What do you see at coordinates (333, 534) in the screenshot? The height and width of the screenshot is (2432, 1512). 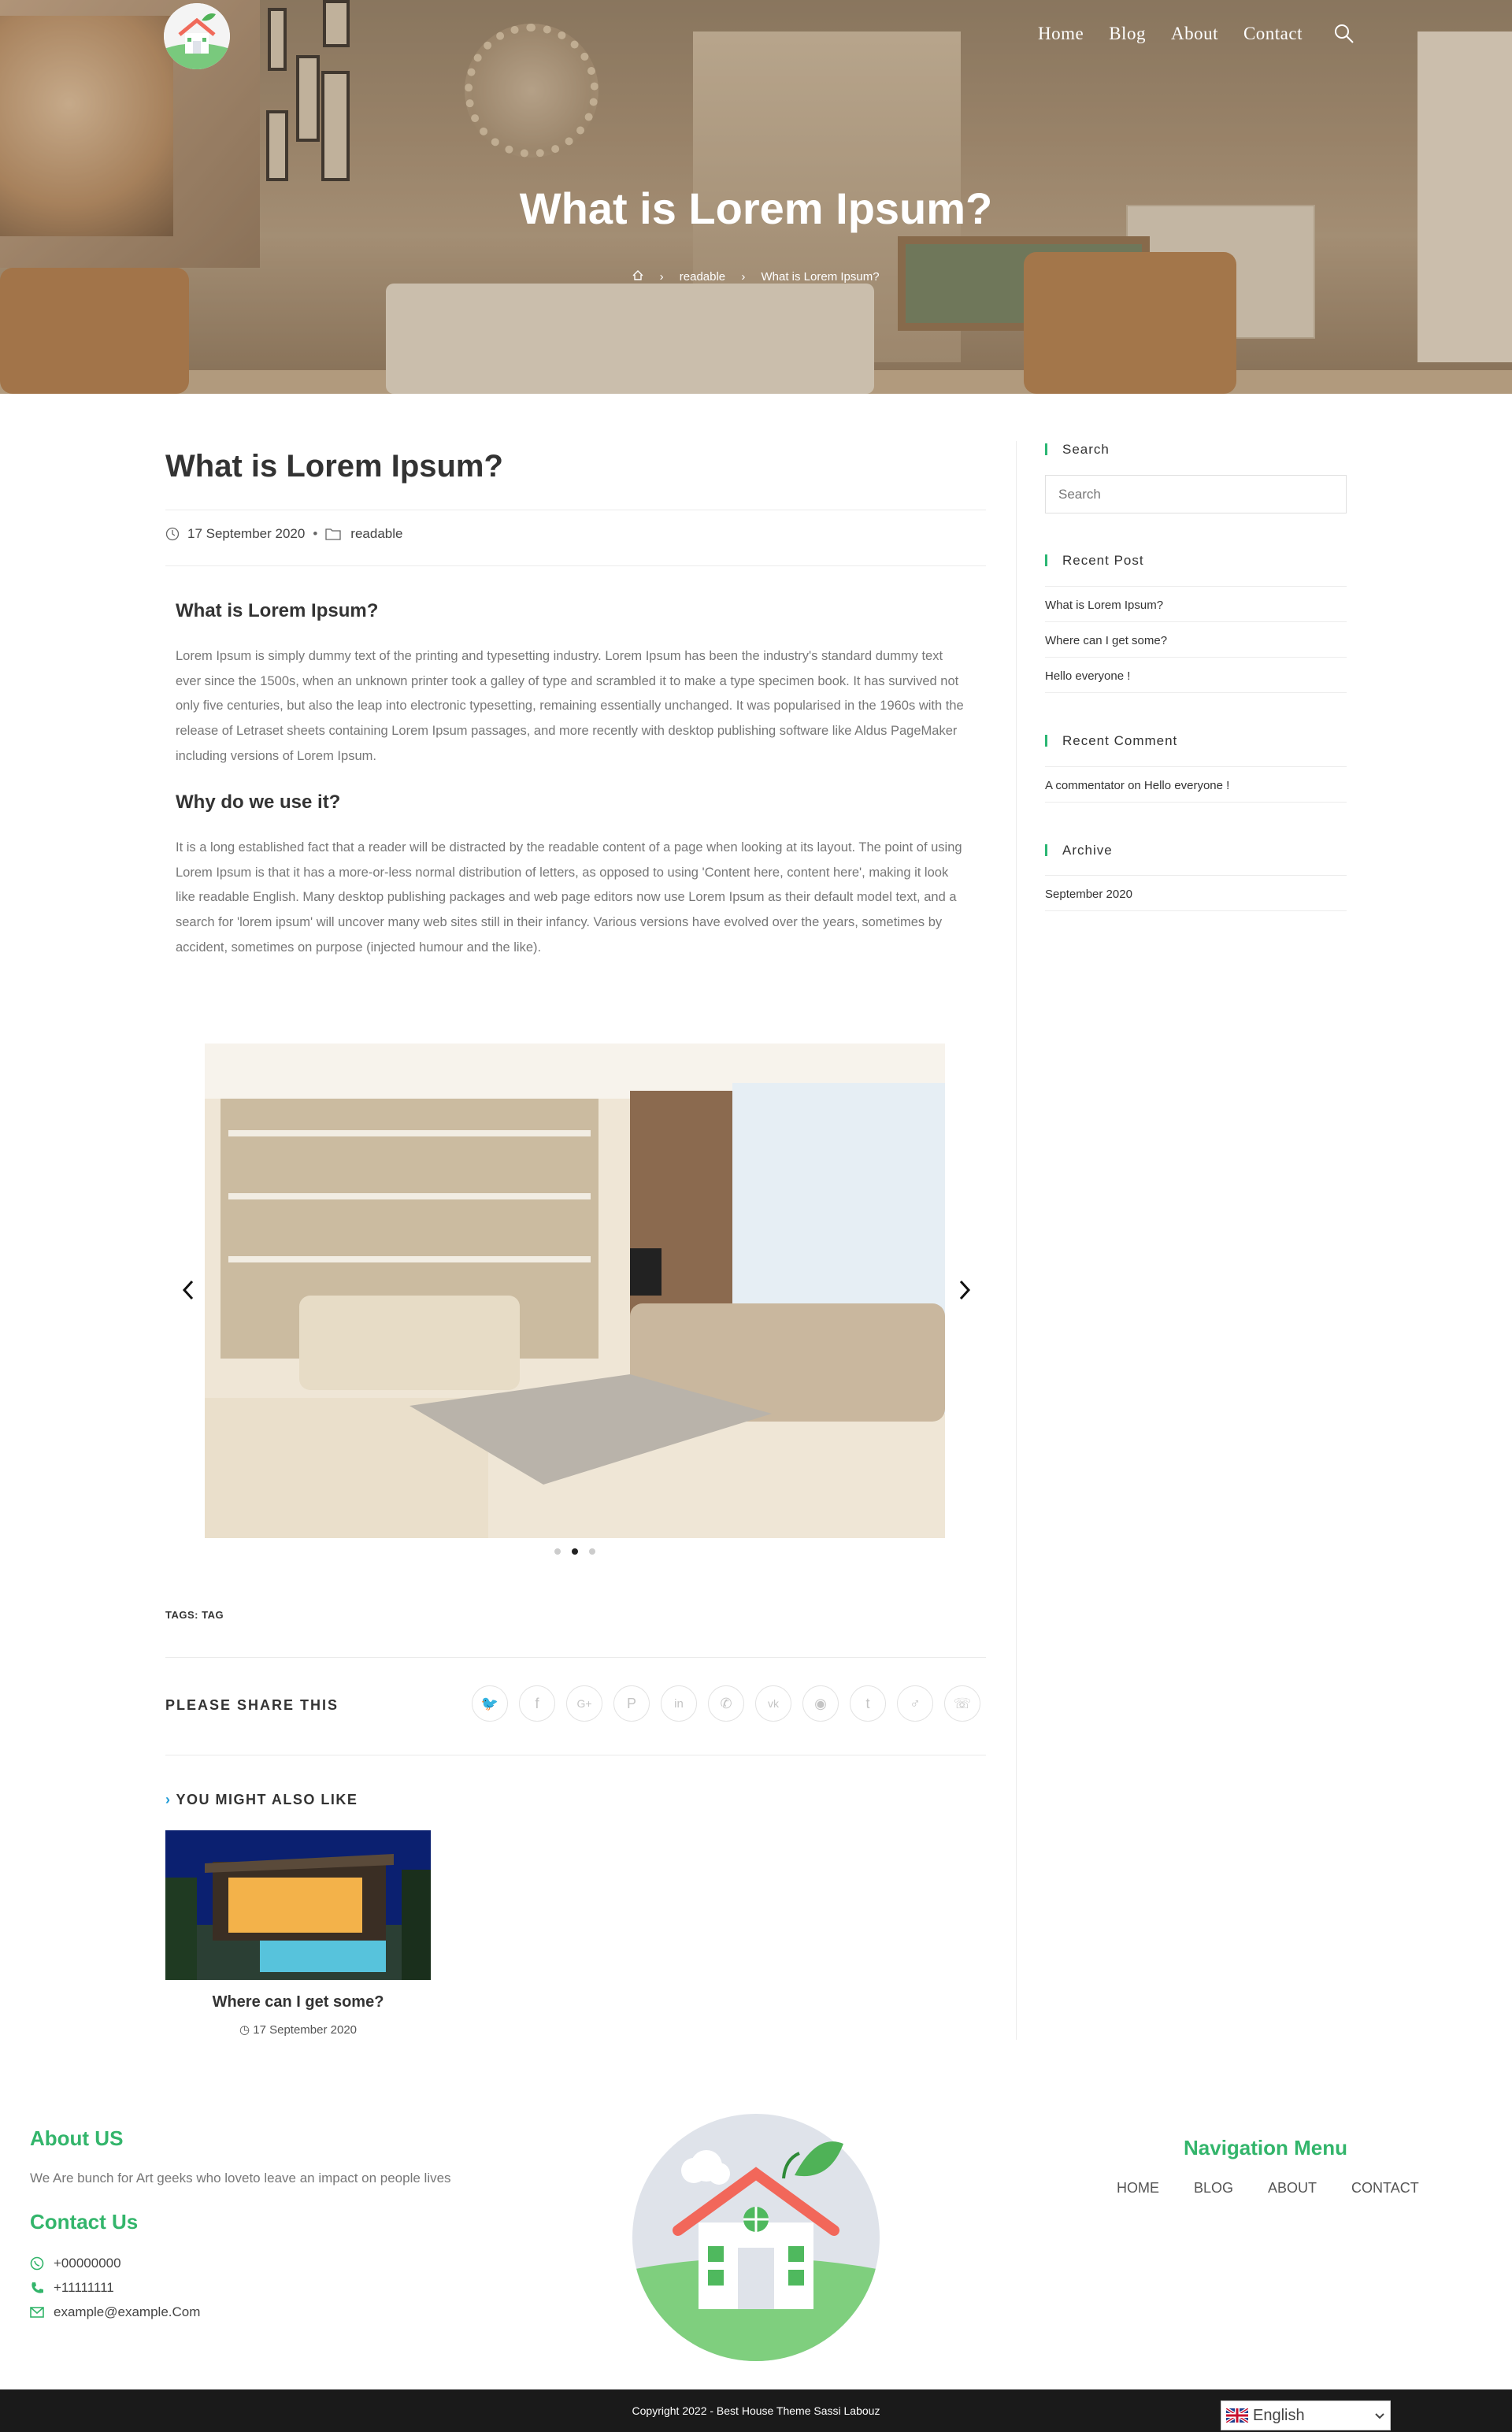 I see `folder-icon` at bounding box center [333, 534].